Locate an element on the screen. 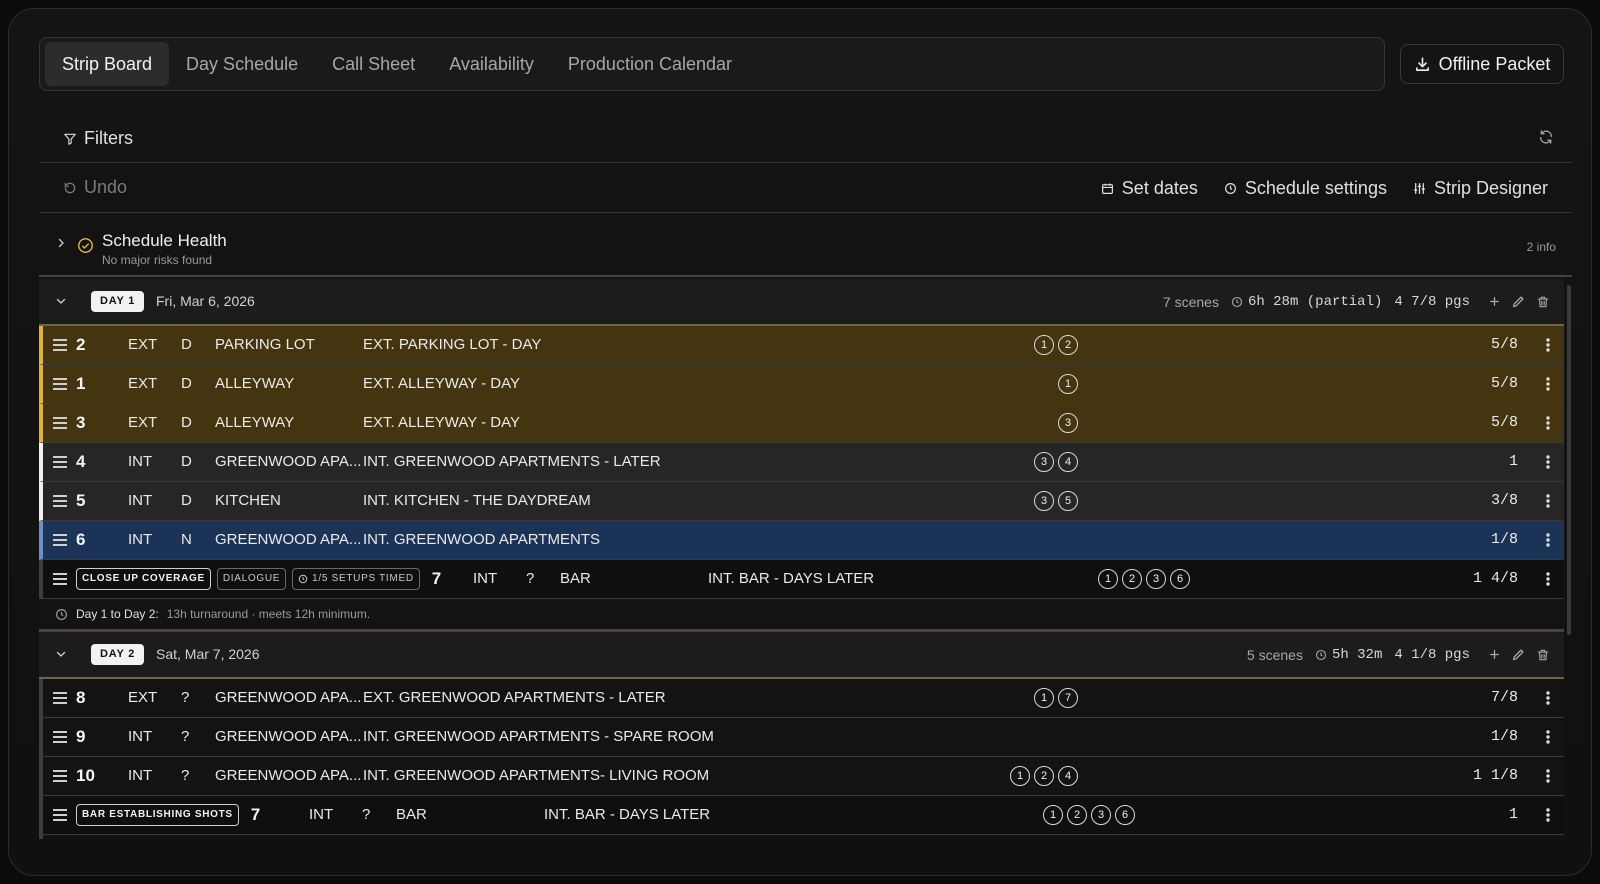 The height and width of the screenshot is (884, 1600). int-ext: EXT is located at coordinates (143, 697).